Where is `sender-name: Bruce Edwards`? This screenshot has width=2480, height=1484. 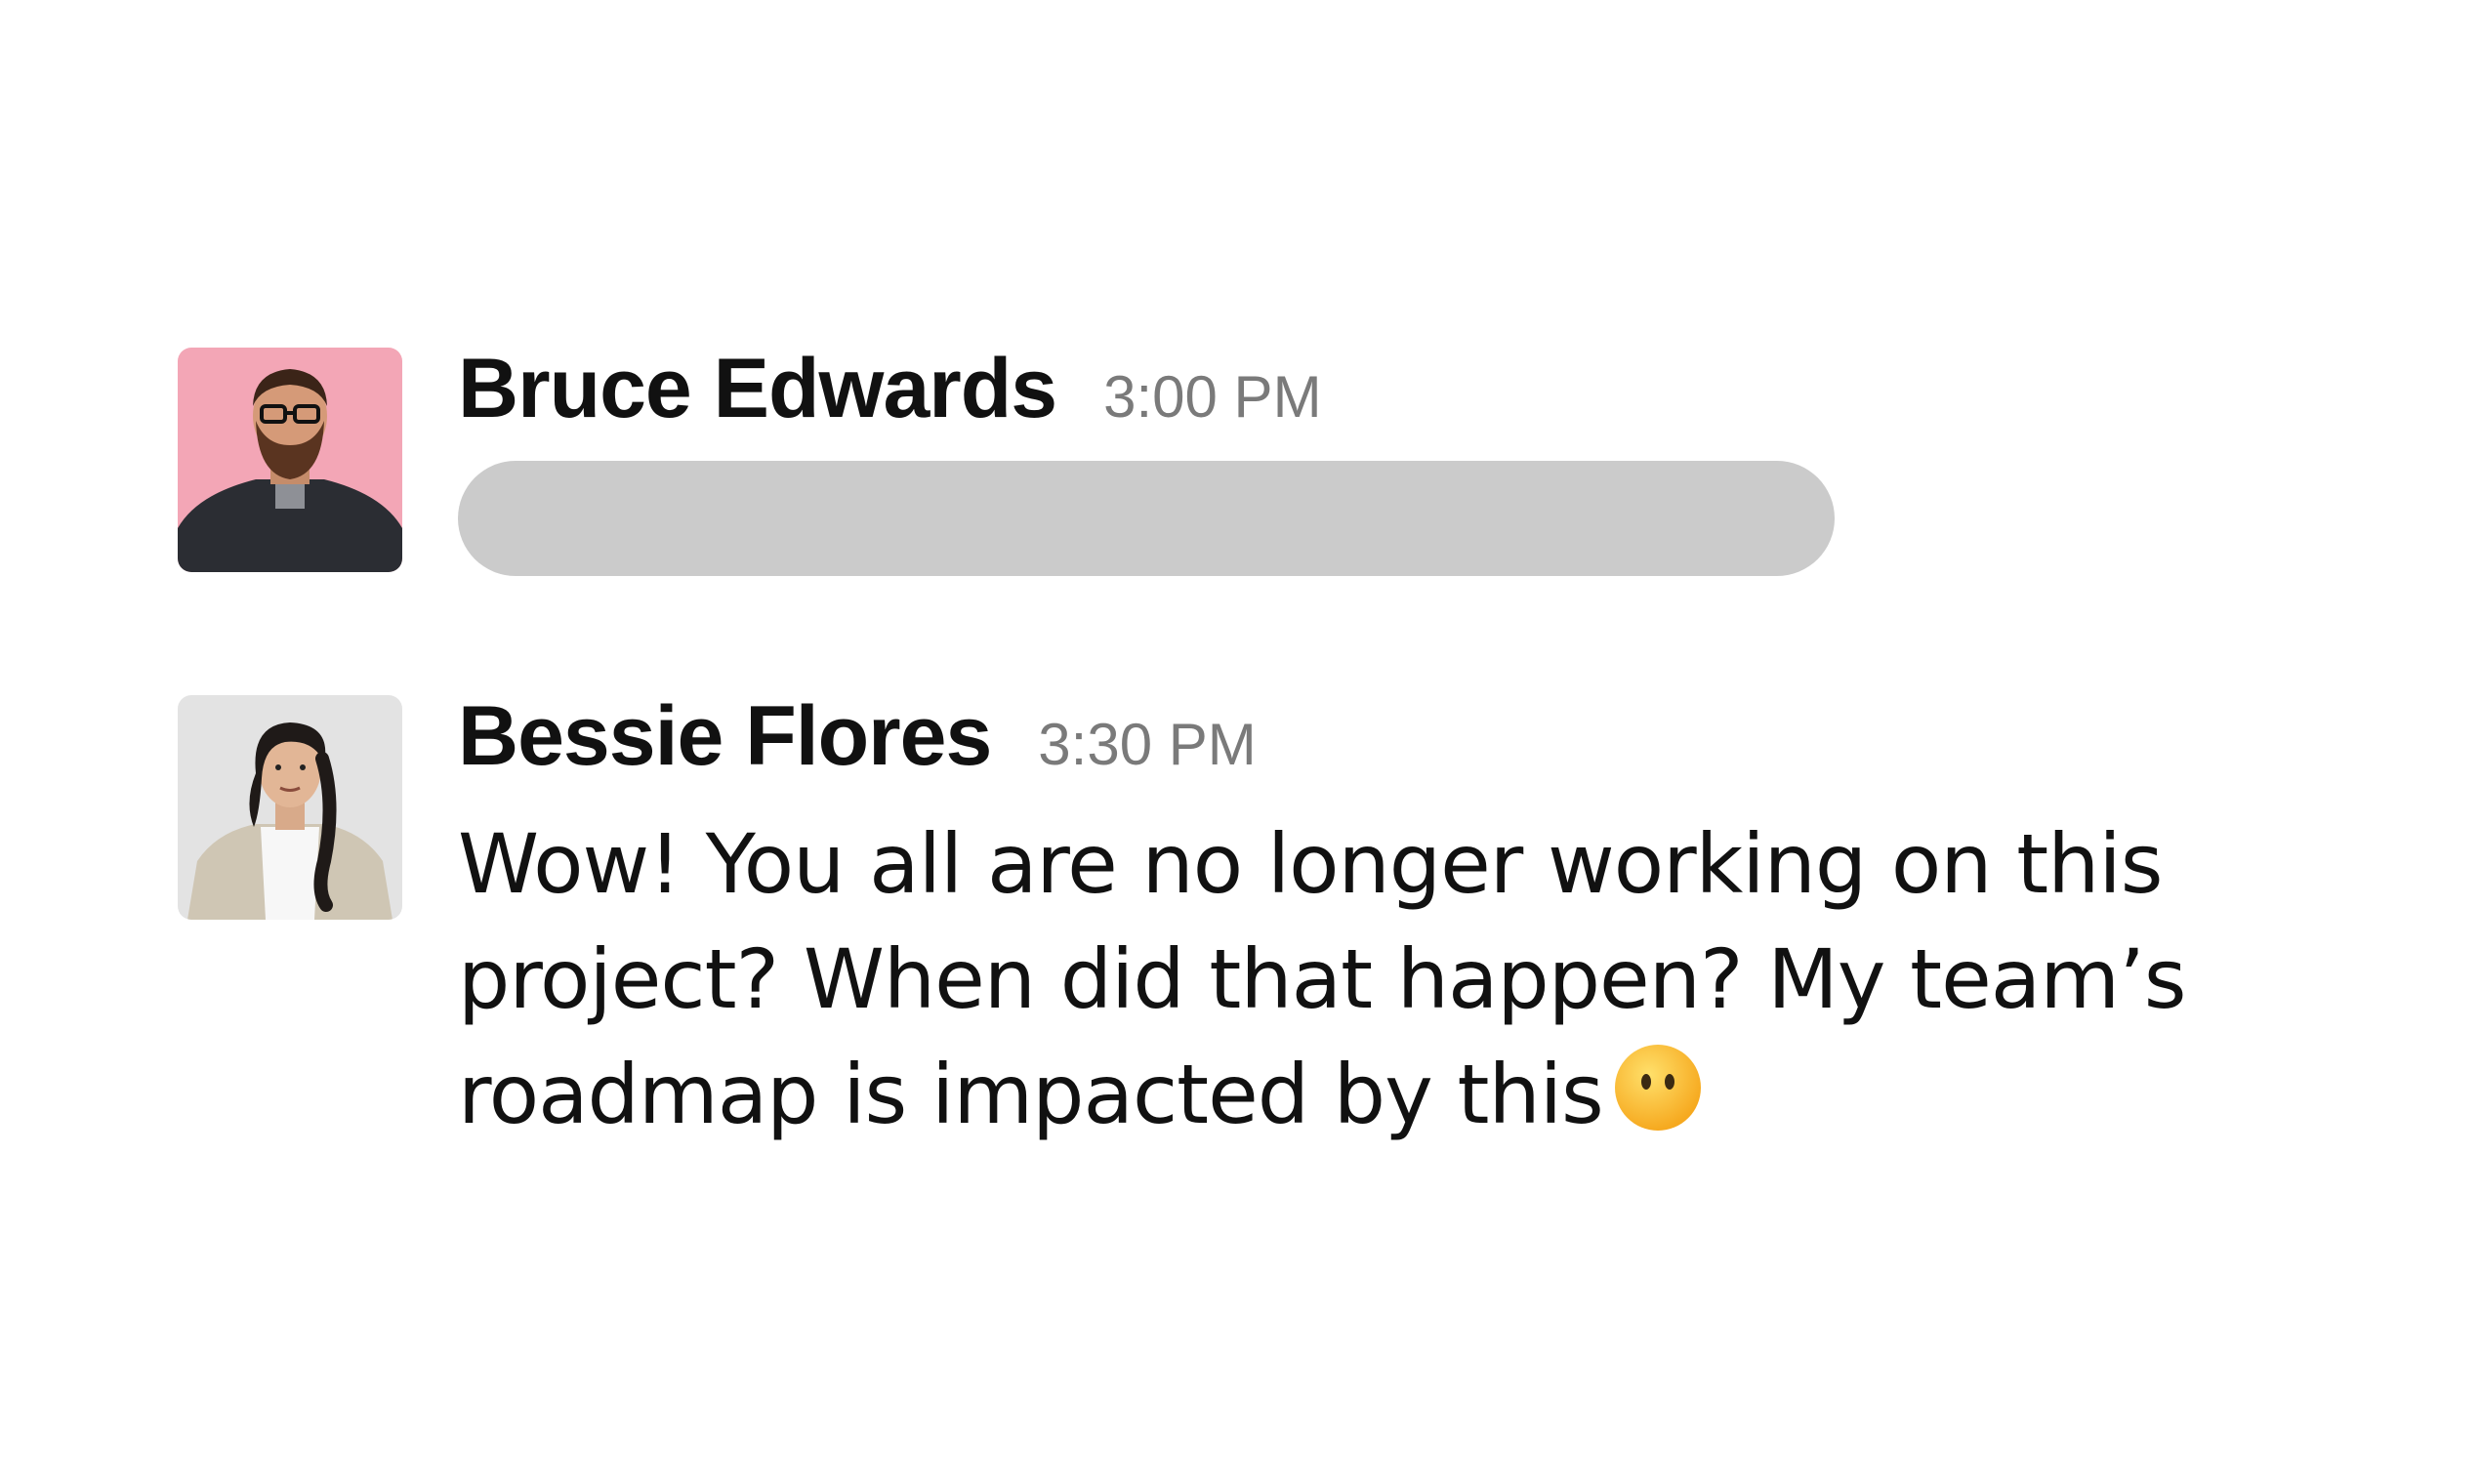 sender-name: Bruce Edwards is located at coordinates (757, 389).